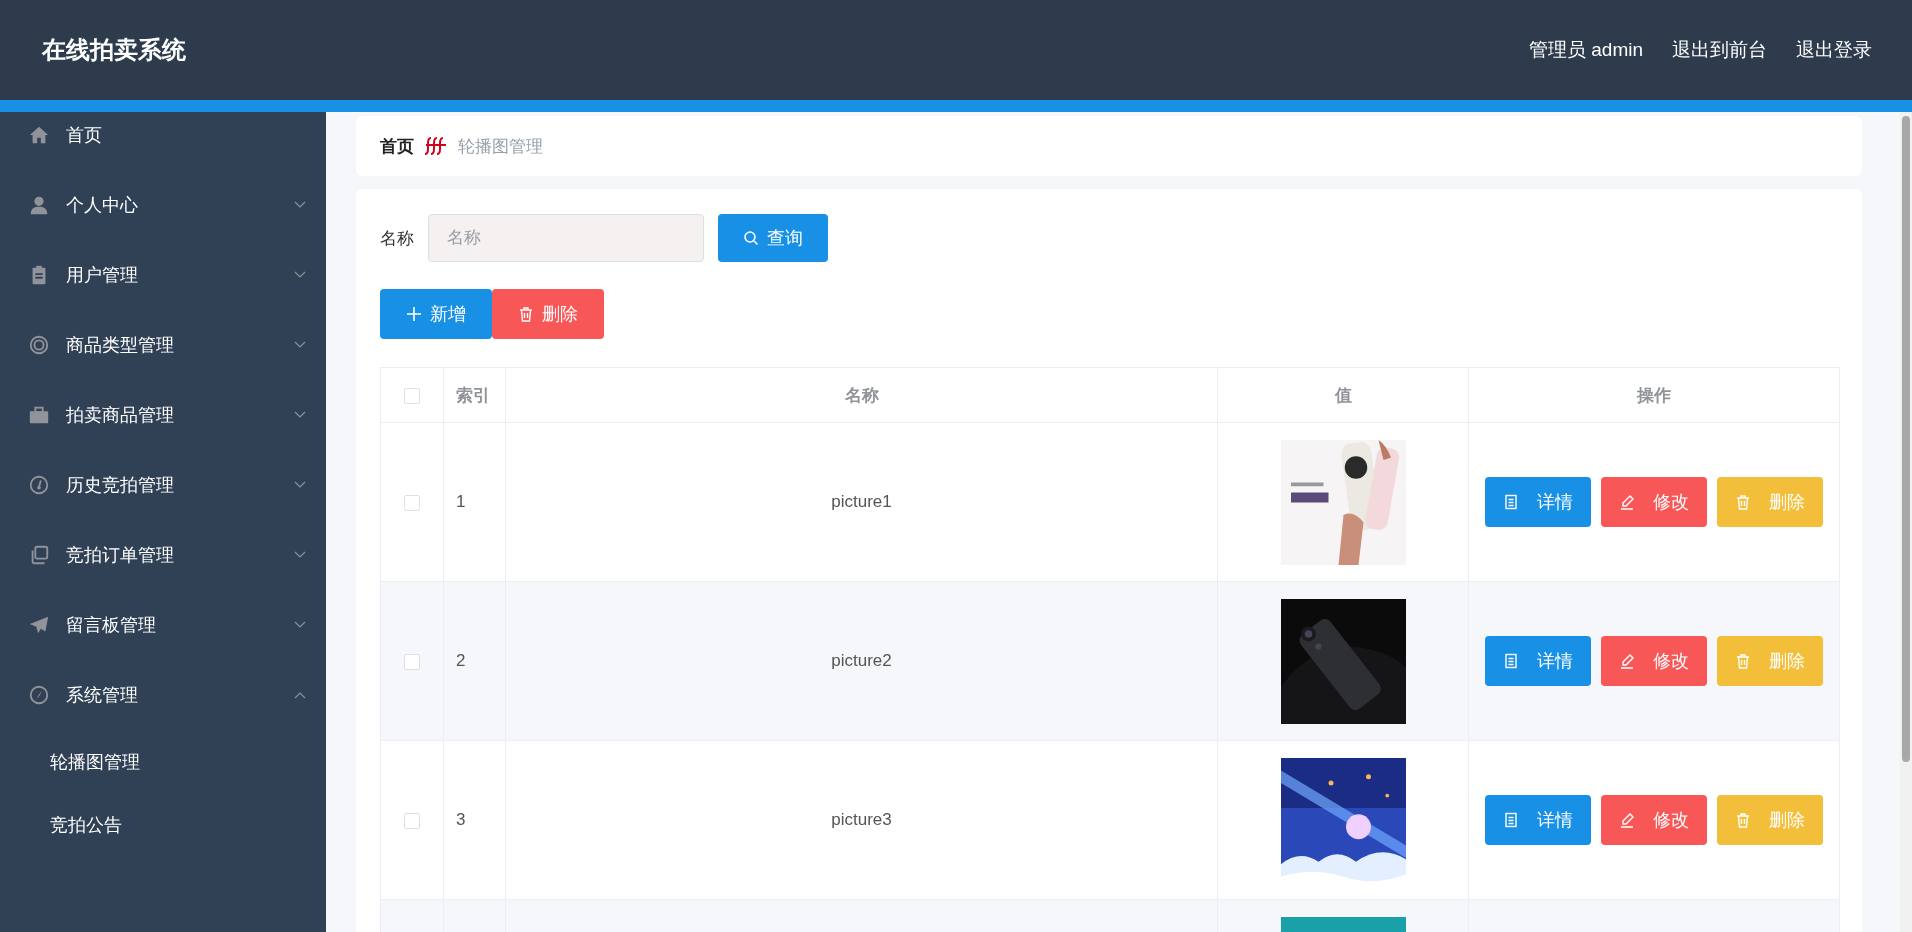 The image size is (1912, 932). What do you see at coordinates (1343, 395) in the screenshot?
I see `column-header: 值` at bounding box center [1343, 395].